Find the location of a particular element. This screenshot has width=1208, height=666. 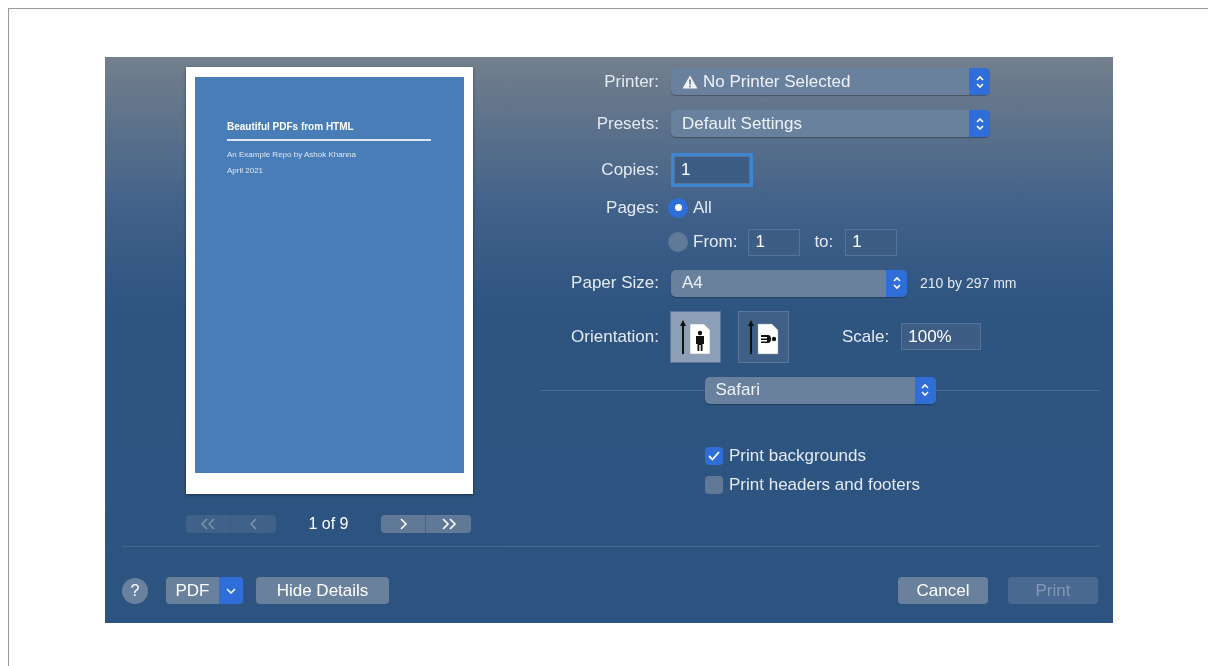

from-page-field: 1 is located at coordinates (774, 242).